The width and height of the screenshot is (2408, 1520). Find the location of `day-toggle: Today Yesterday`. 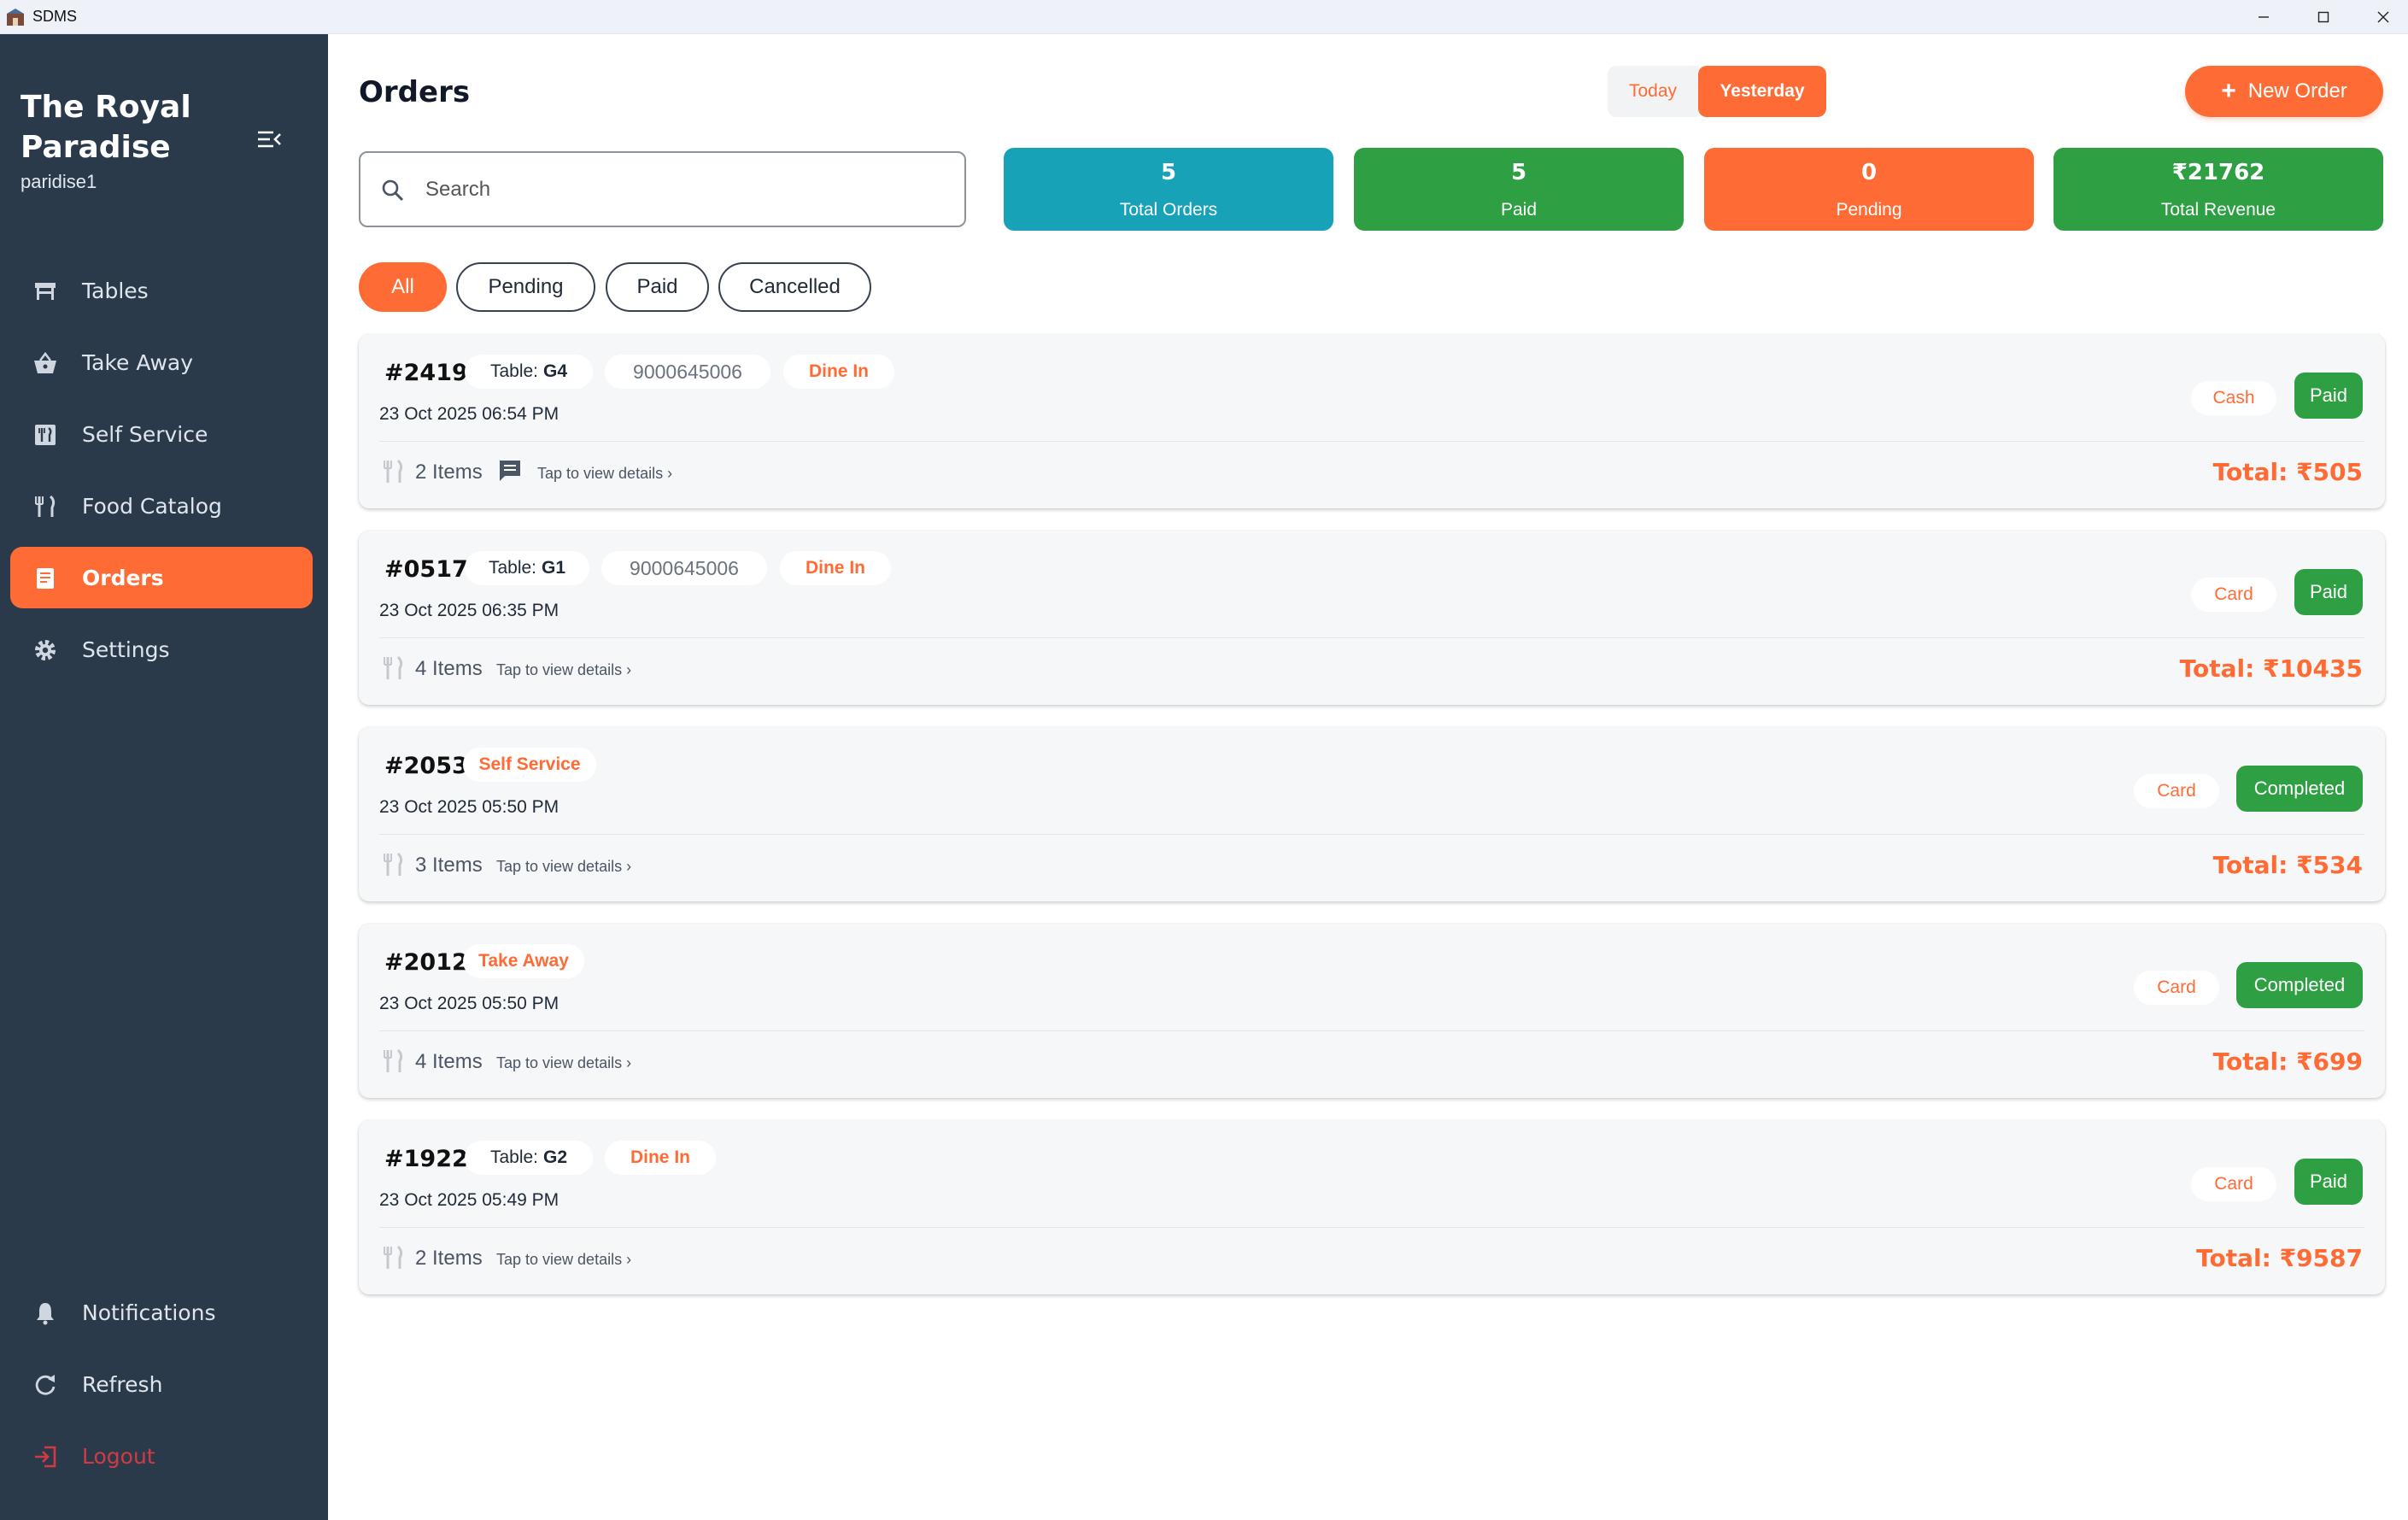

day-toggle: Today Yesterday is located at coordinates (1717, 91).